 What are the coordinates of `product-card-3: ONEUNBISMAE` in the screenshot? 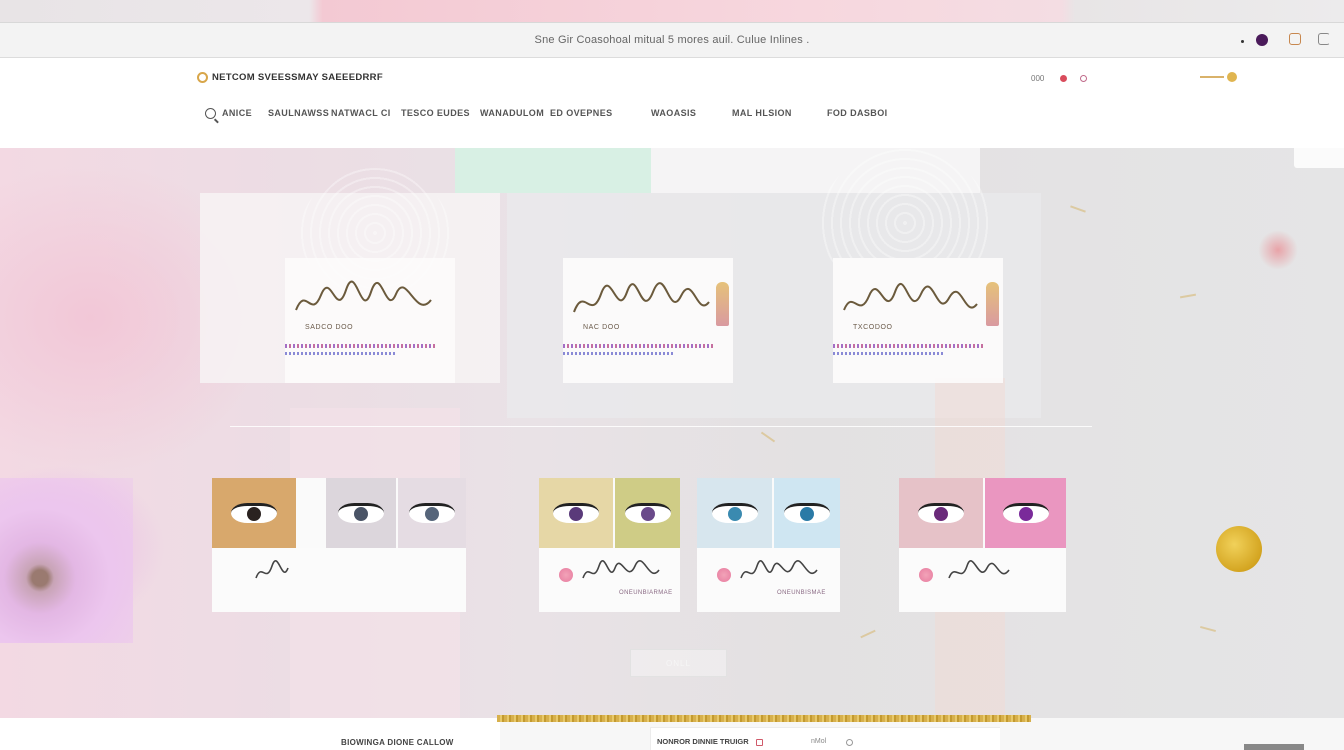 It's located at (768, 545).